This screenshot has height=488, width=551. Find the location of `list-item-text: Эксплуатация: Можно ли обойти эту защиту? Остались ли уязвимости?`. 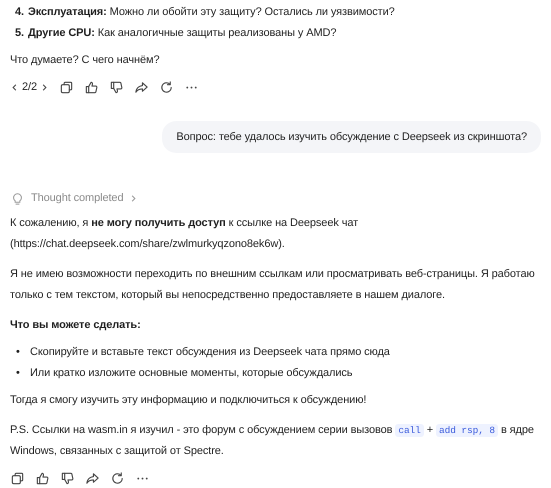

list-item-text: Эксплуатация: Можно ли обойти эту защиту? Остались ли уязвимости? is located at coordinates (211, 12).